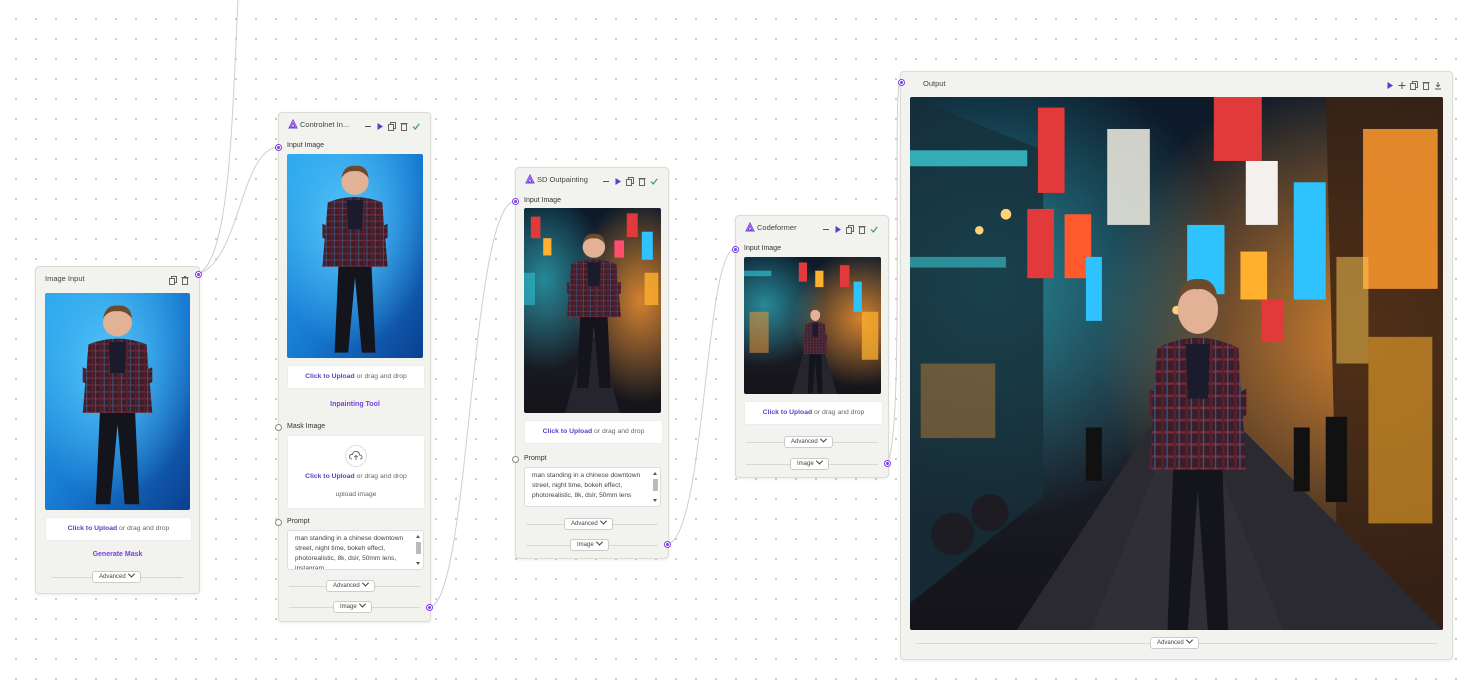 The image size is (1471, 685). What do you see at coordinates (901, 82) in the screenshot?
I see `input-port` at bounding box center [901, 82].